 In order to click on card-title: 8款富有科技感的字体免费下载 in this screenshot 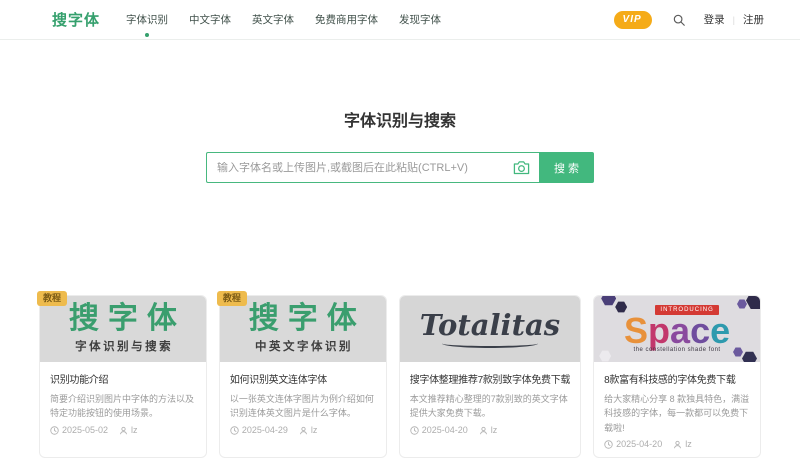, I will do `click(677, 378)`.